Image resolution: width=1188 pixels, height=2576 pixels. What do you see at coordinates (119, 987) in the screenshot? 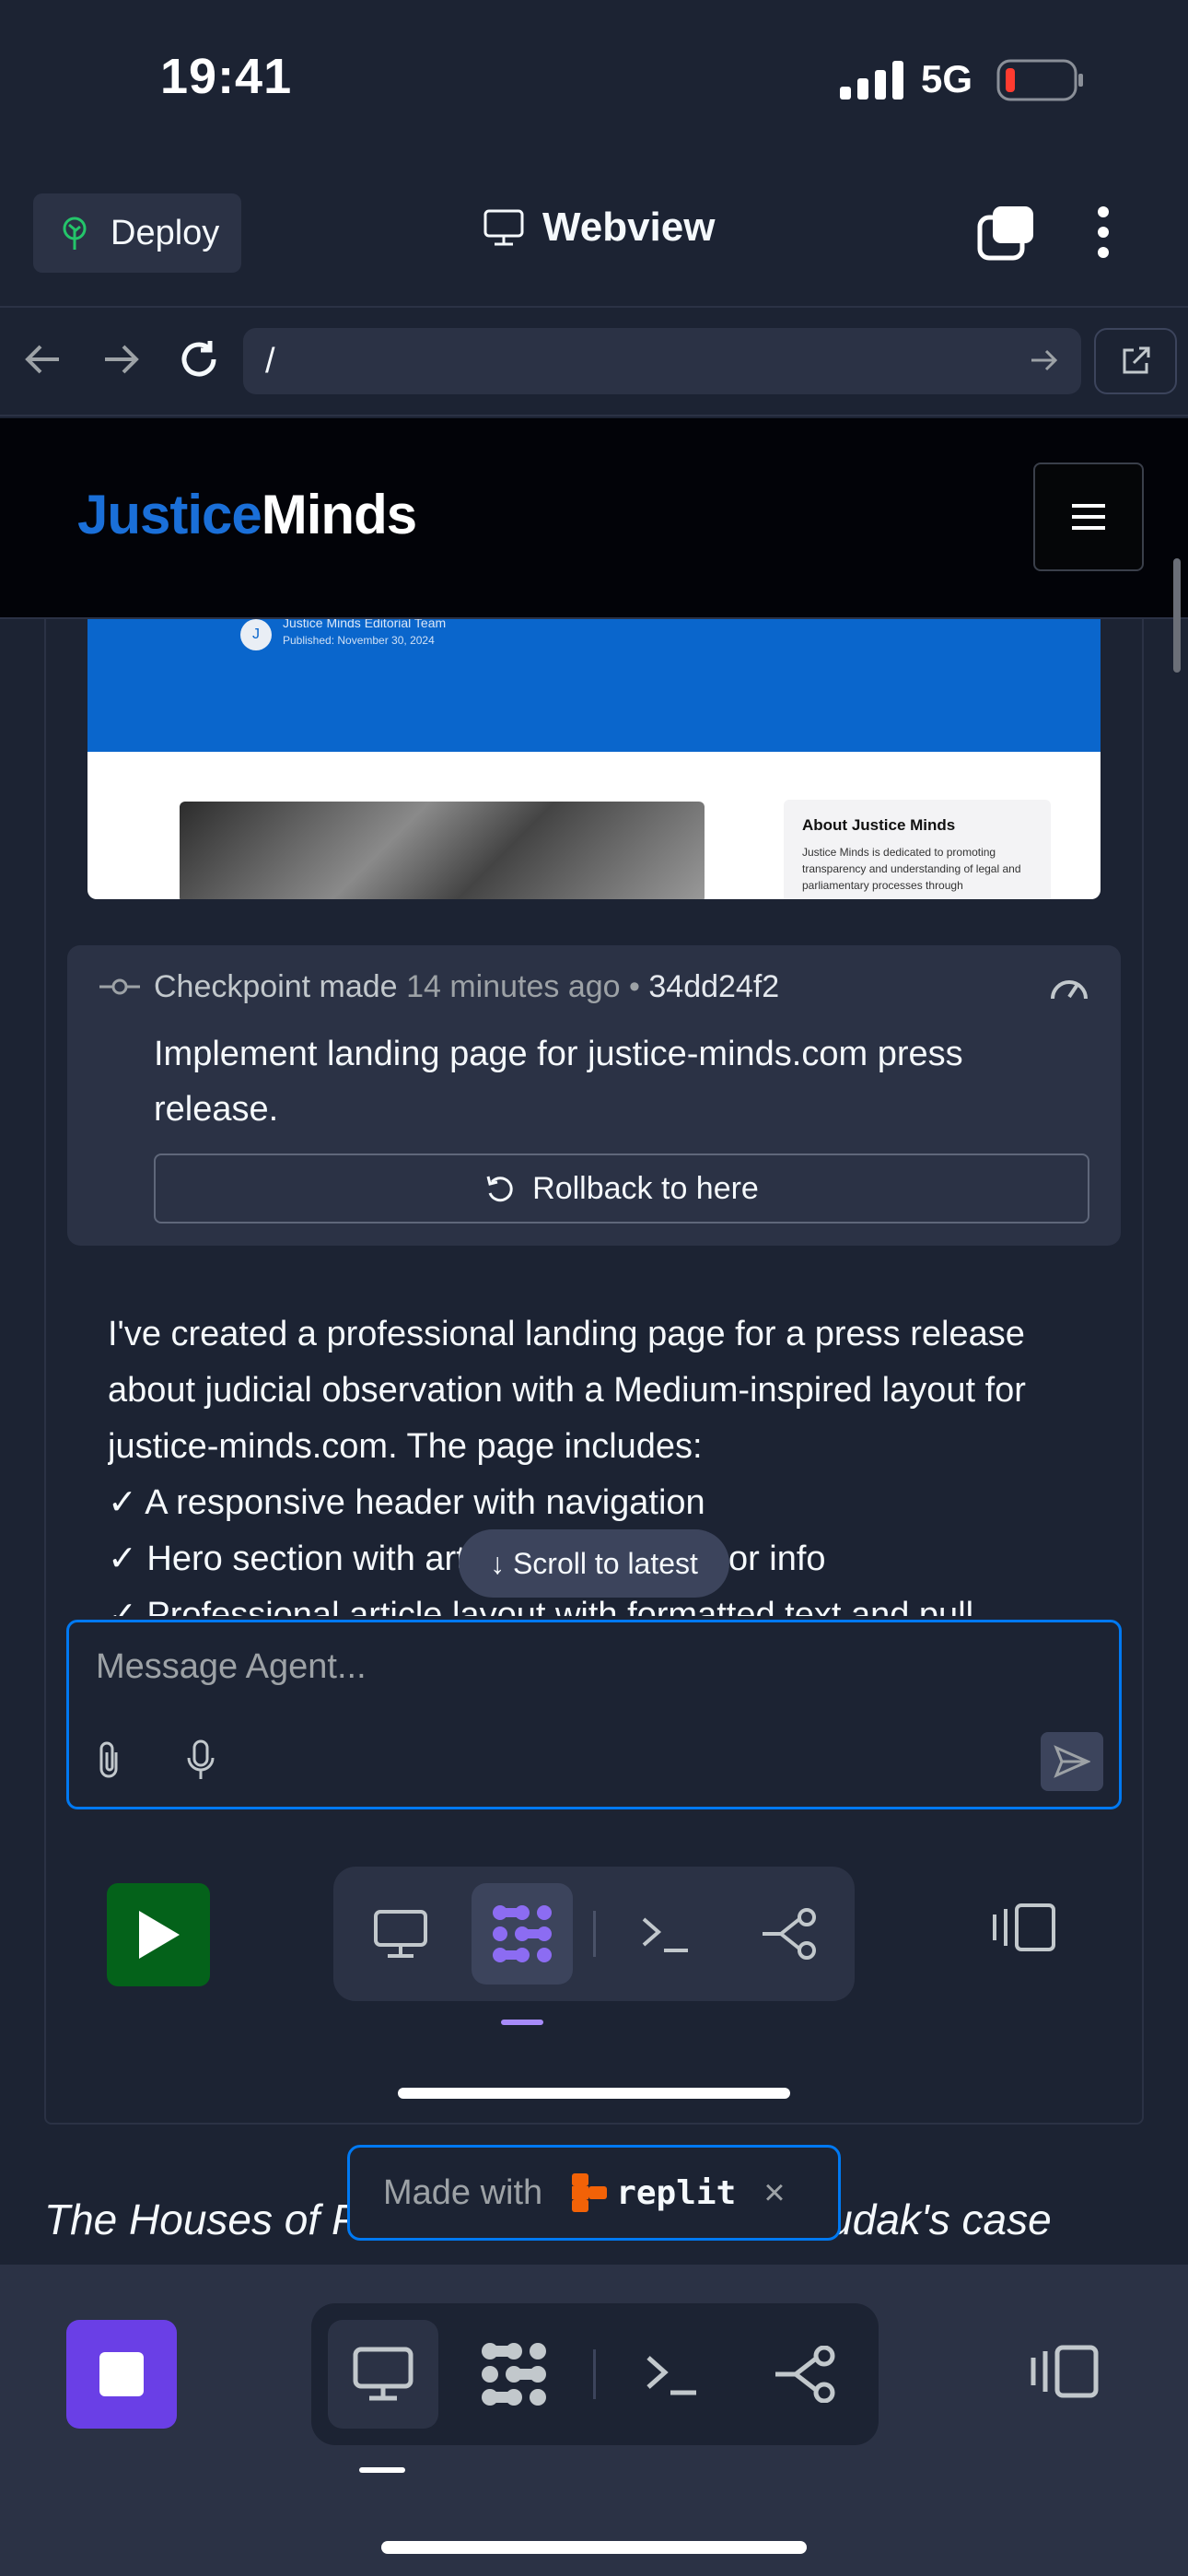
I see `commit-icon` at bounding box center [119, 987].